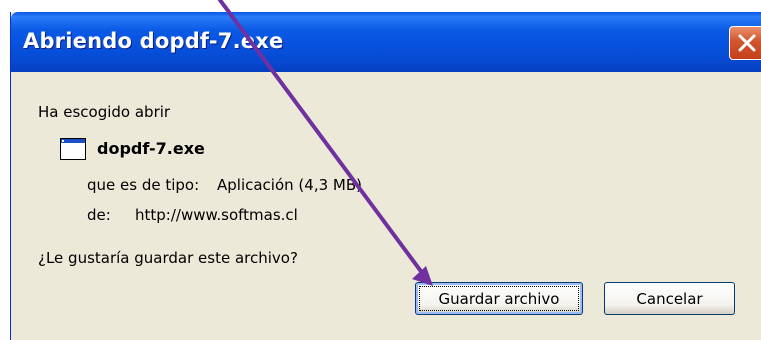 The width and height of the screenshot is (761, 340). What do you see at coordinates (151, 148) in the screenshot?
I see `file-name: dopdf-7.exe` at bounding box center [151, 148].